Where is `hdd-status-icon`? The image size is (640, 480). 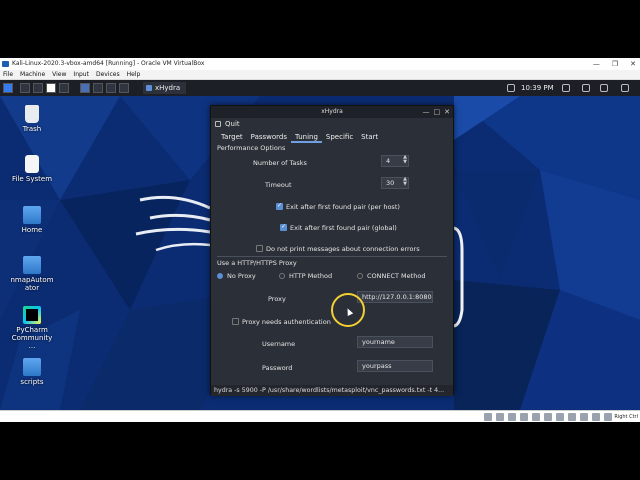 hdd-status-icon is located at coordinates (488, 417).